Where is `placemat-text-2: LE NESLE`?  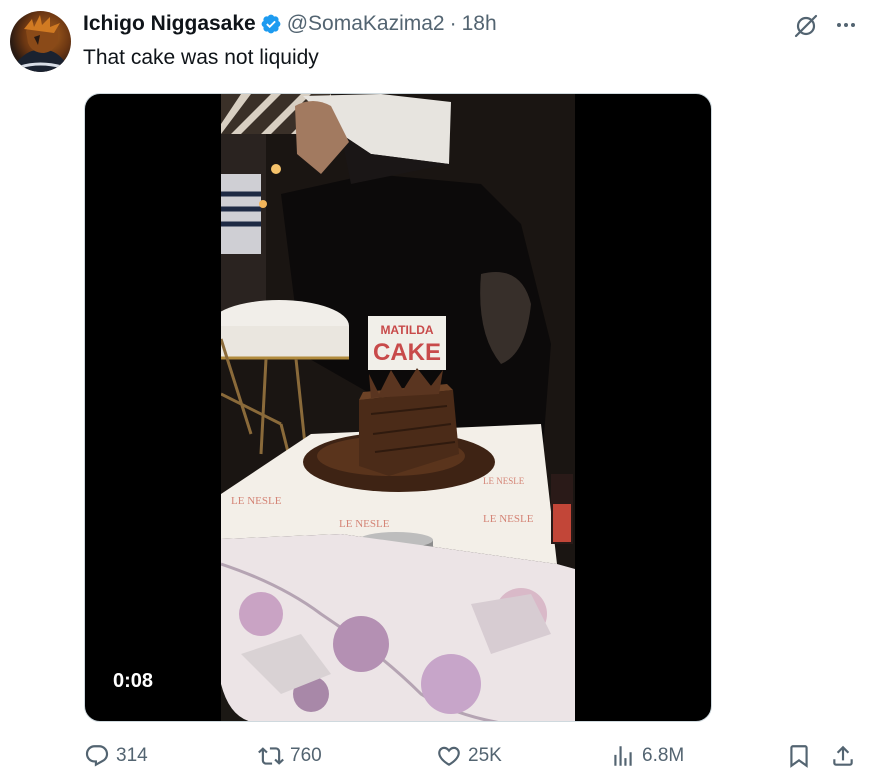 placemat-text-2: LE NESLE is located at coordinates (364, 524).